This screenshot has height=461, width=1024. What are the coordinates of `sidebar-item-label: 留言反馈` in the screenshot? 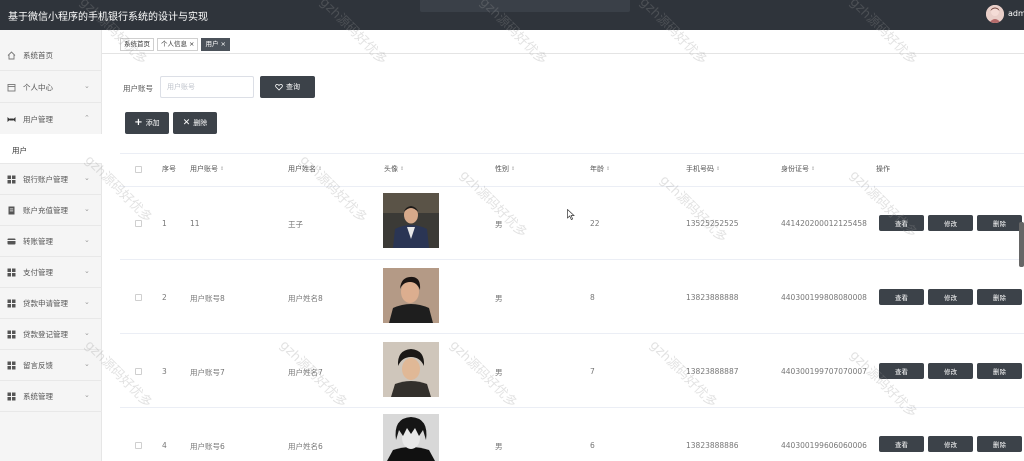 It's located at (38, 365).